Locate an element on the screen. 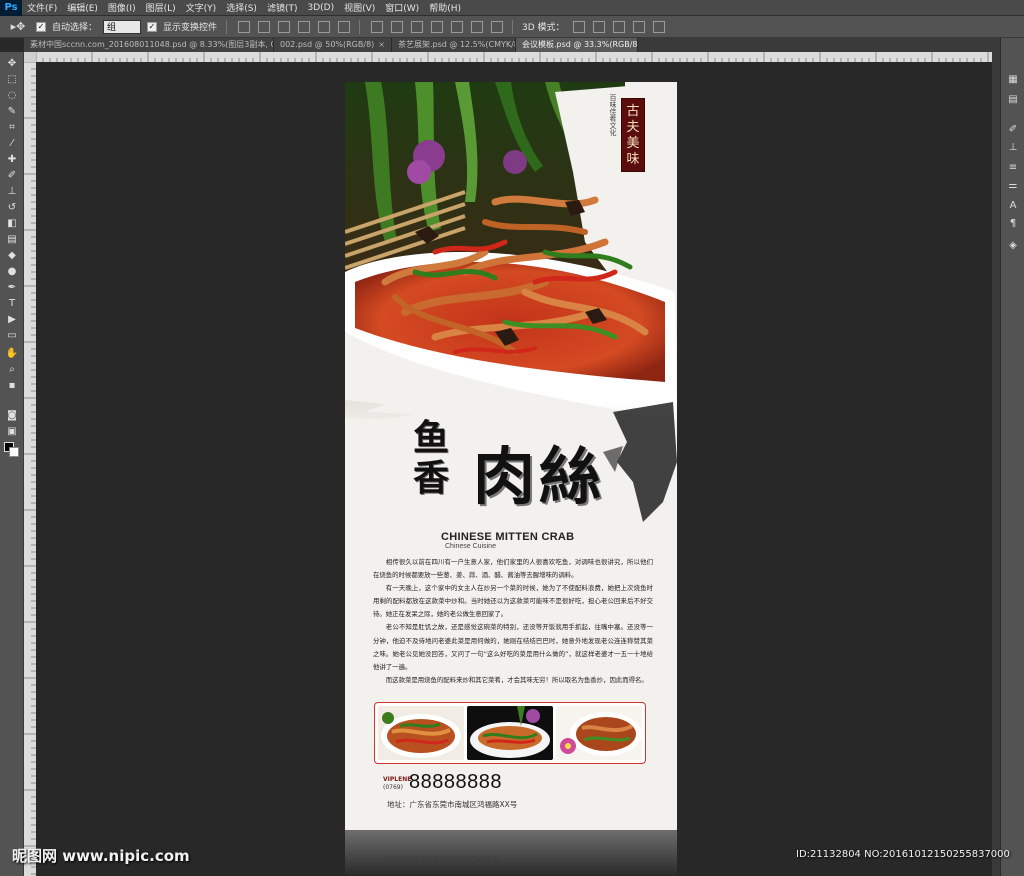 Image resolution: width=1024 pixels, height=876 pixels. gradient-tool-icon: ▤ is located at coordinates (12, 240).